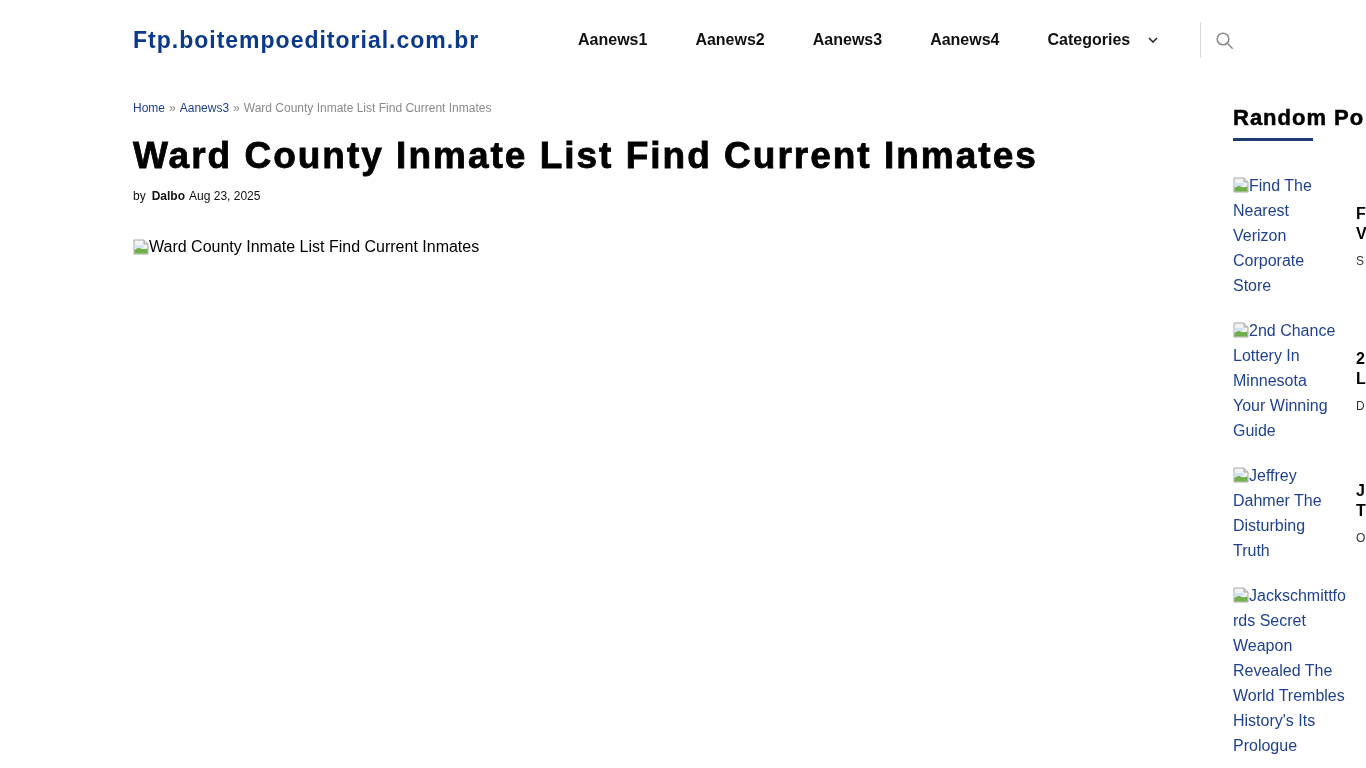  I want to click on post-meta: S, so click(1360, 260).